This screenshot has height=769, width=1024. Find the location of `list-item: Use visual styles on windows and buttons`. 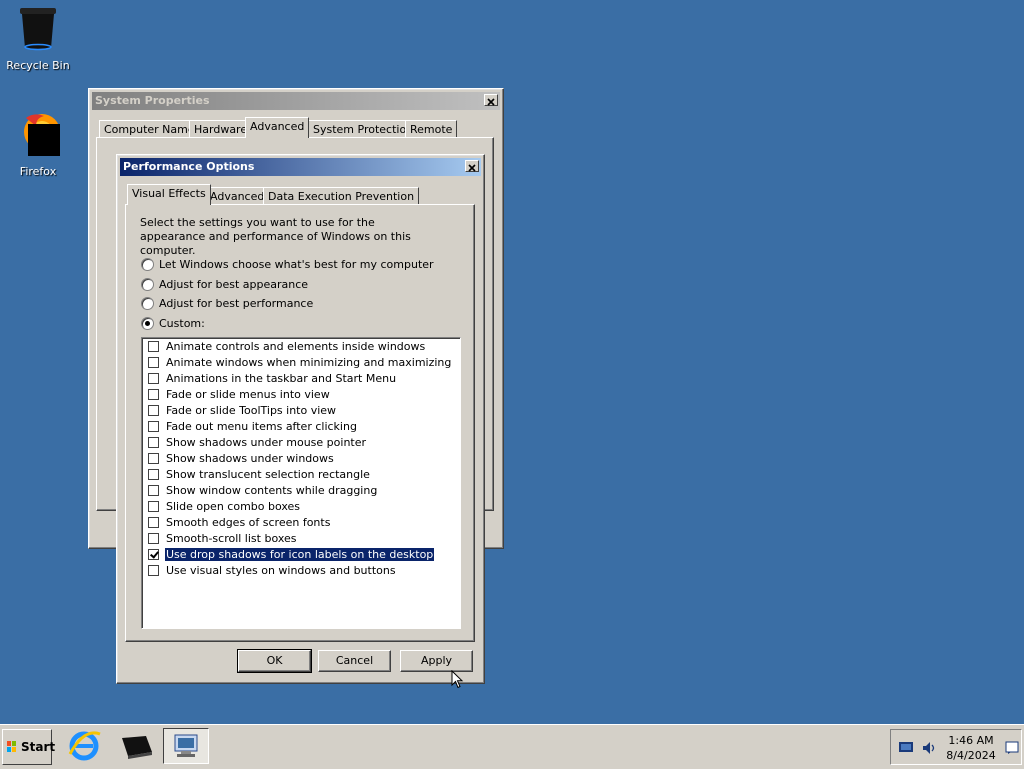

list-item: Use visual styles on windows and buttons is located at coordinates (272, 571).